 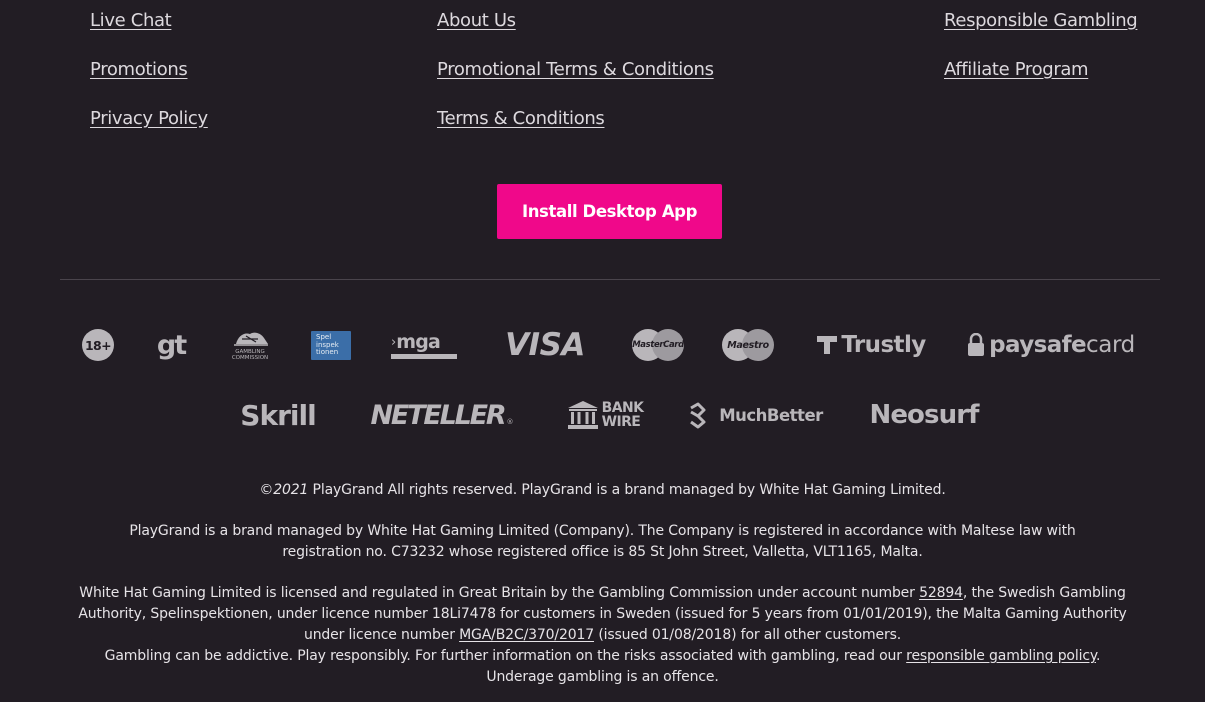 What do you see at coordinates (1110, 345) in the screenshot?
I see `paysafecard-text-light: card` at bounding box center [1110, 345].